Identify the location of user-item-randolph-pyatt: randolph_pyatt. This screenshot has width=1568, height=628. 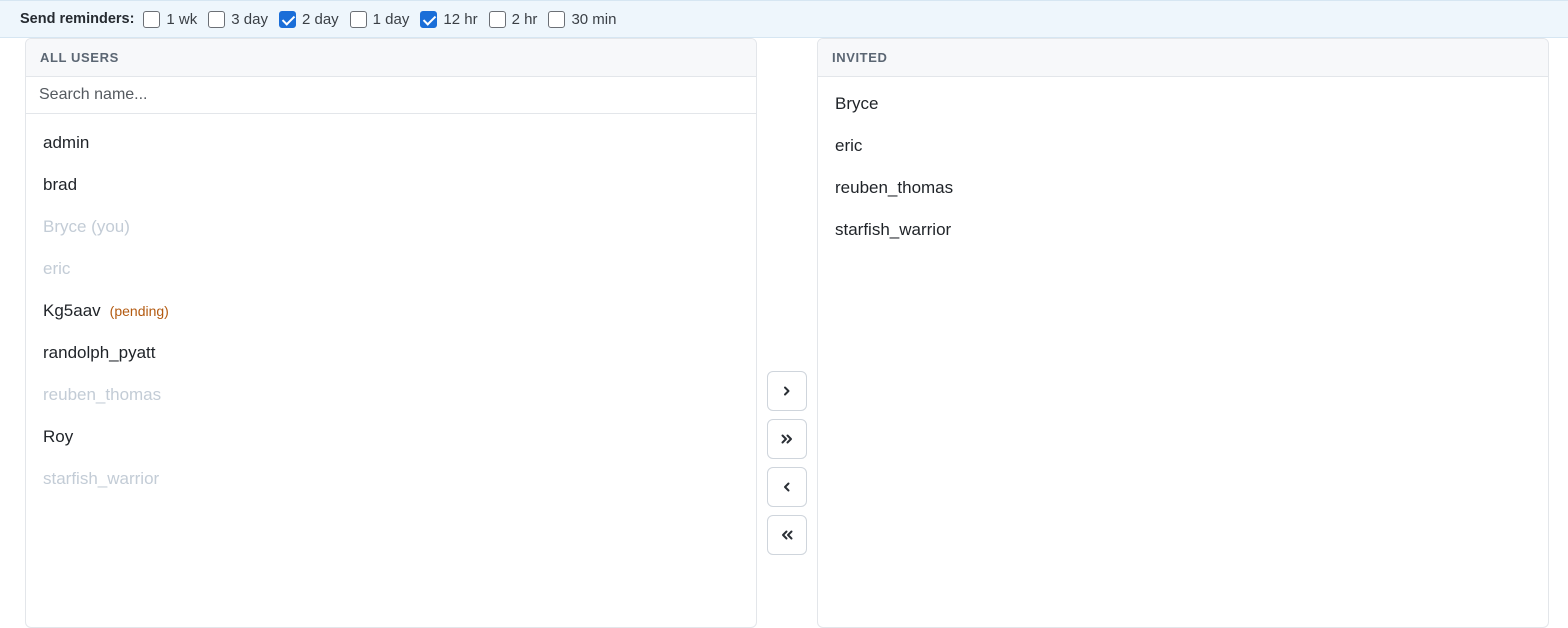
(391, 353).